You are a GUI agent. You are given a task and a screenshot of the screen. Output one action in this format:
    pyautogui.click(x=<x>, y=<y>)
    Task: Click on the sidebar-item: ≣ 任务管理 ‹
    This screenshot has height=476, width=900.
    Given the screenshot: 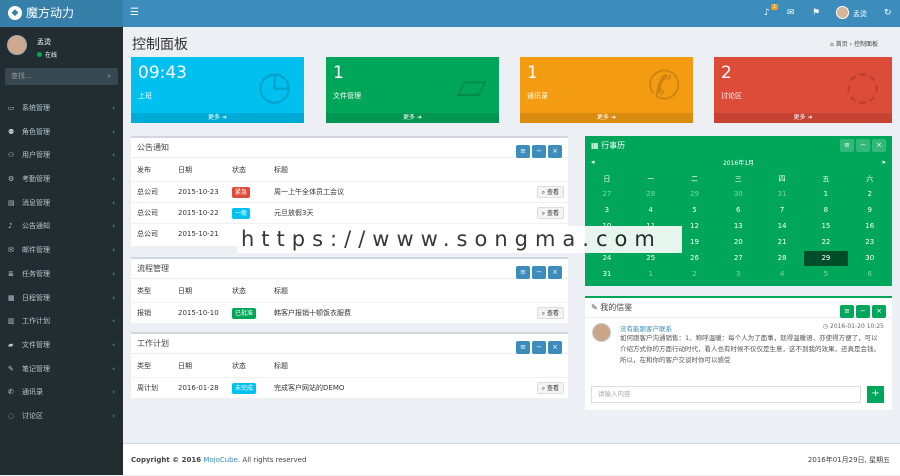 What is the action you would take?
    pyautogui.click(x=61, y=275)
    